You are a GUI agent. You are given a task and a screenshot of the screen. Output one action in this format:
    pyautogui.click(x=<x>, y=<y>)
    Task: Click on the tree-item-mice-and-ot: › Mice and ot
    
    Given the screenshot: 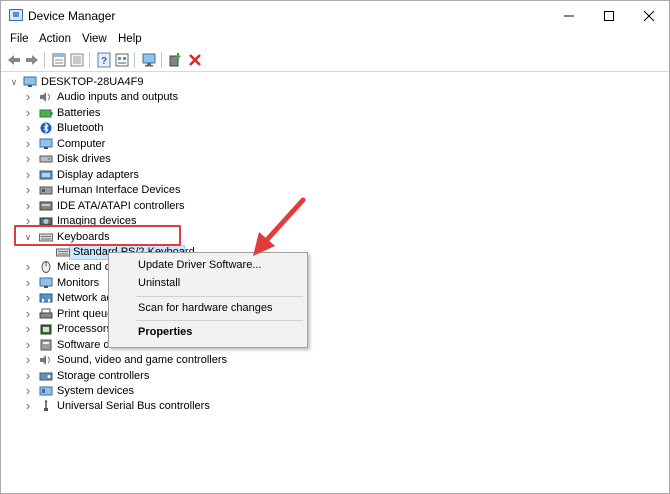 What is the action you would take?
    pyautogui.click(x=331, y=267)
    